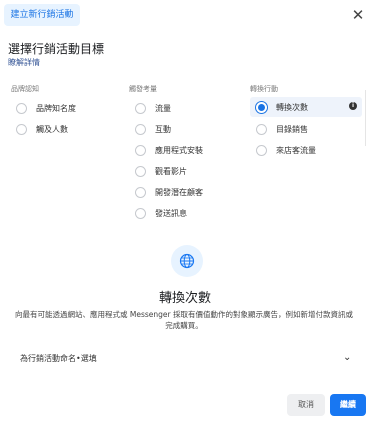 The image size is (370, 423). I want to click on option-label: 觸及人數, so click(52, 129).